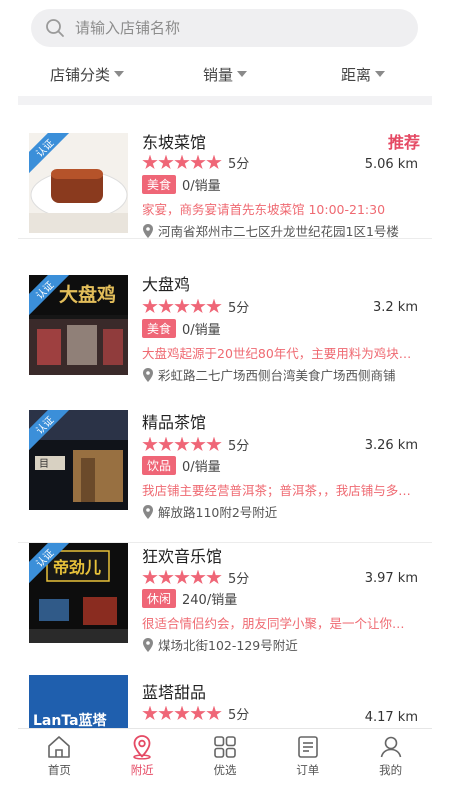  Describe the element at coordinates (307, 747) in the screenshot. I see `order-icon` at that location.